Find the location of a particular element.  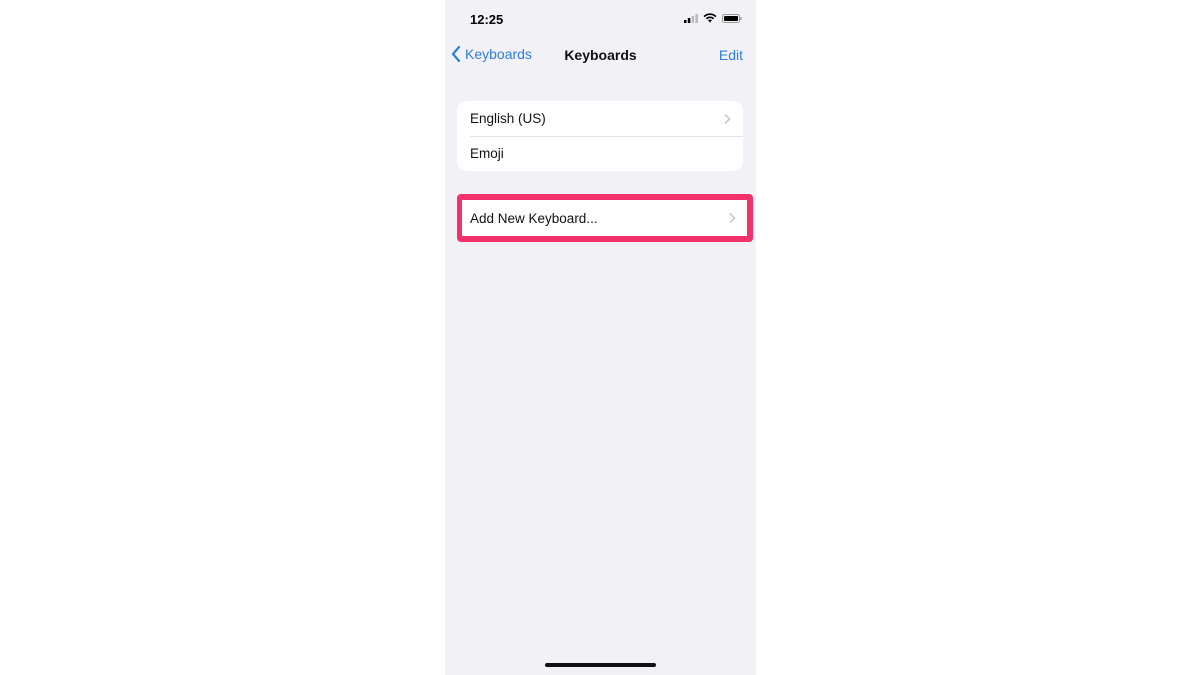

back-button: Keyboards is located at coordinates (491, 54).